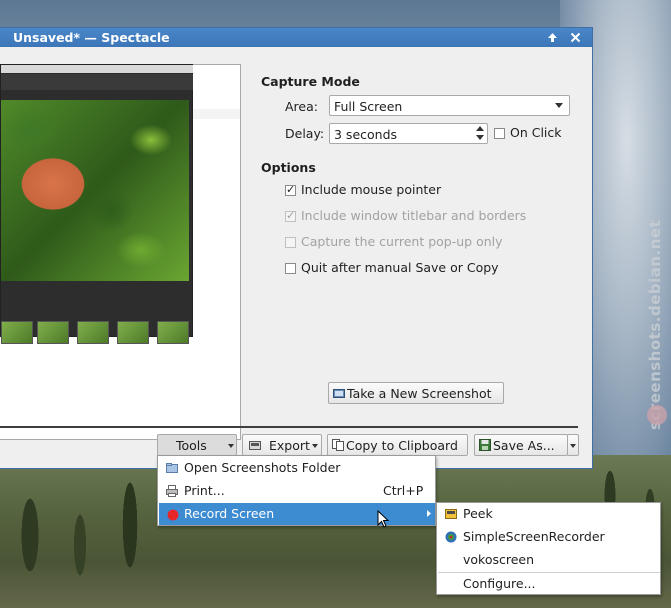  Describe the element at coordinates (95, 190) in the screenshot. I see `preview-photo` at that location.